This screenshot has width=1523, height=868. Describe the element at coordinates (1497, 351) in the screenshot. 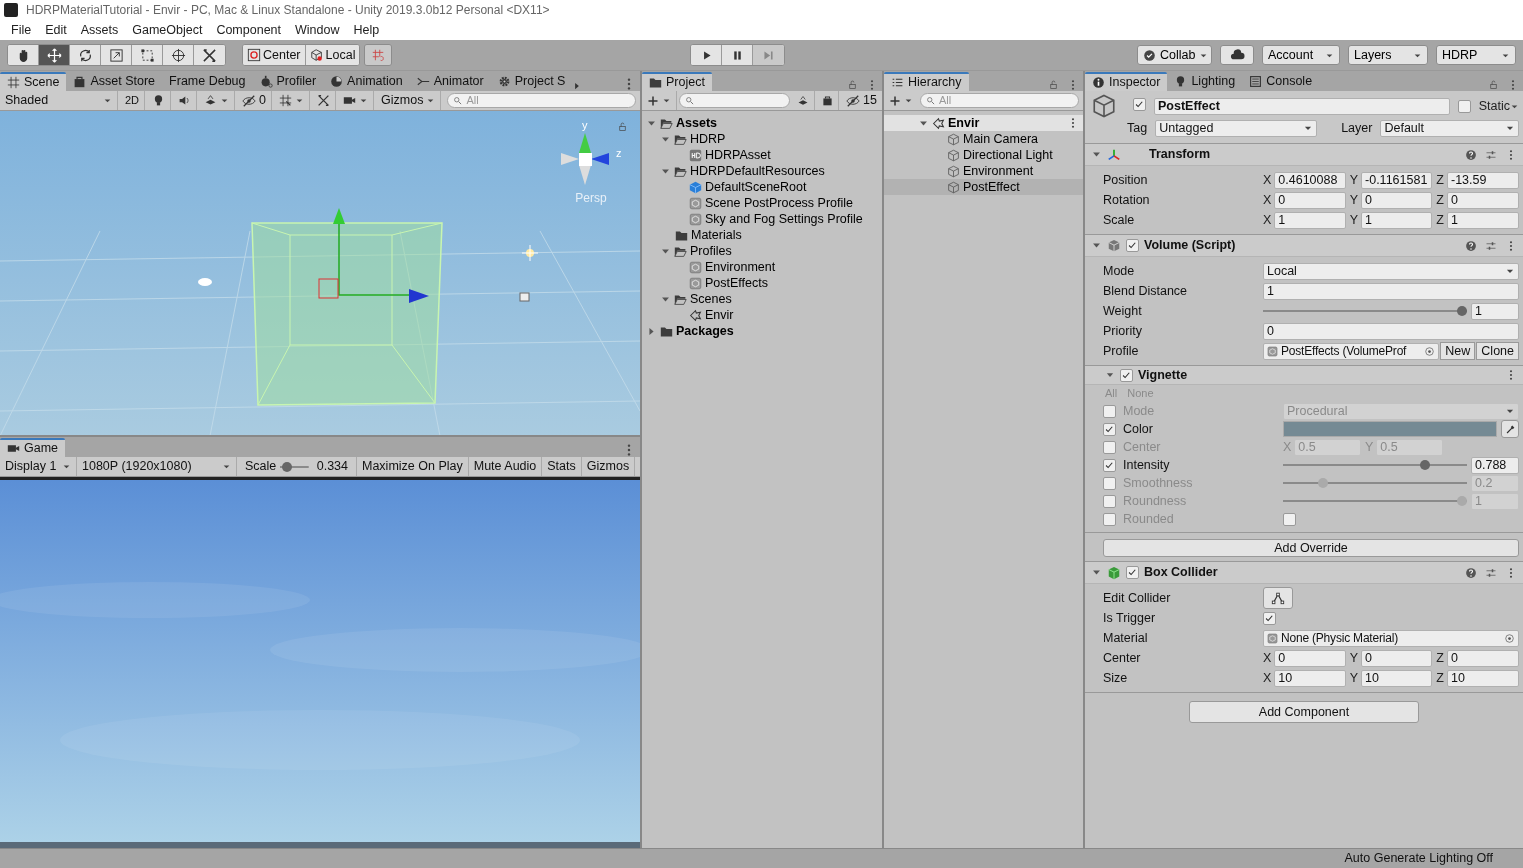

I see `profile-button: Clone` at that location.